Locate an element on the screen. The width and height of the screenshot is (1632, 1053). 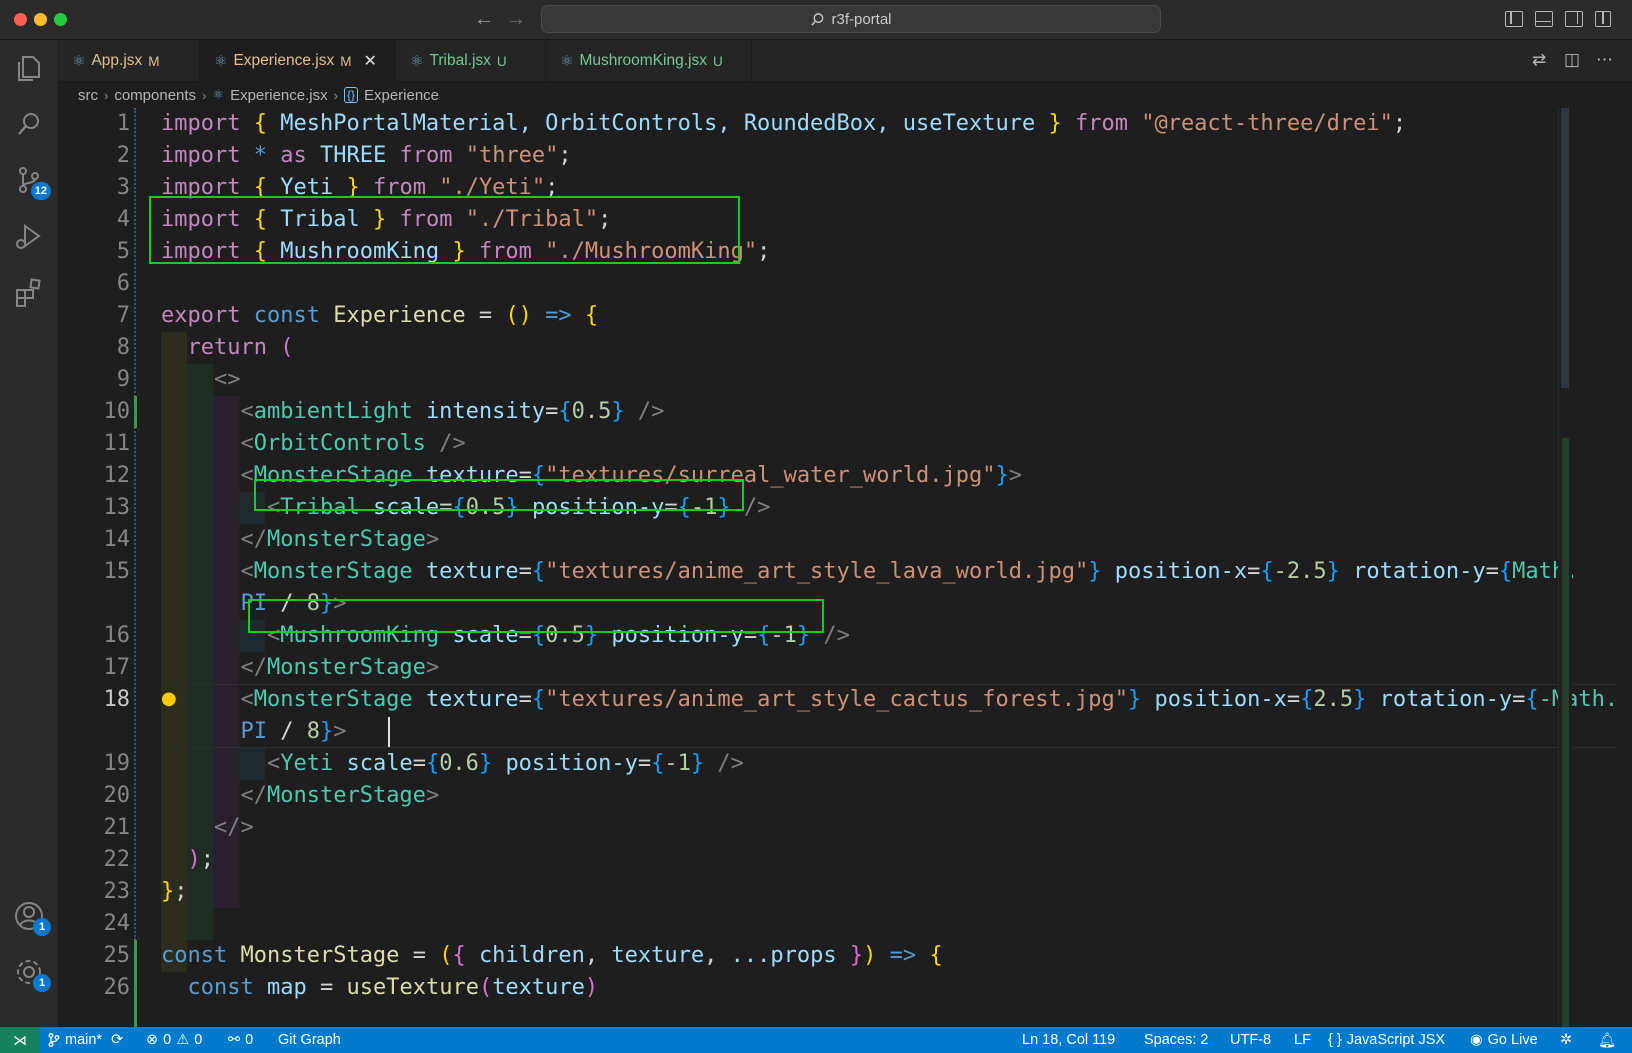
breadcrumb-item: Experience.jsx is located at coordinates (279, 95).